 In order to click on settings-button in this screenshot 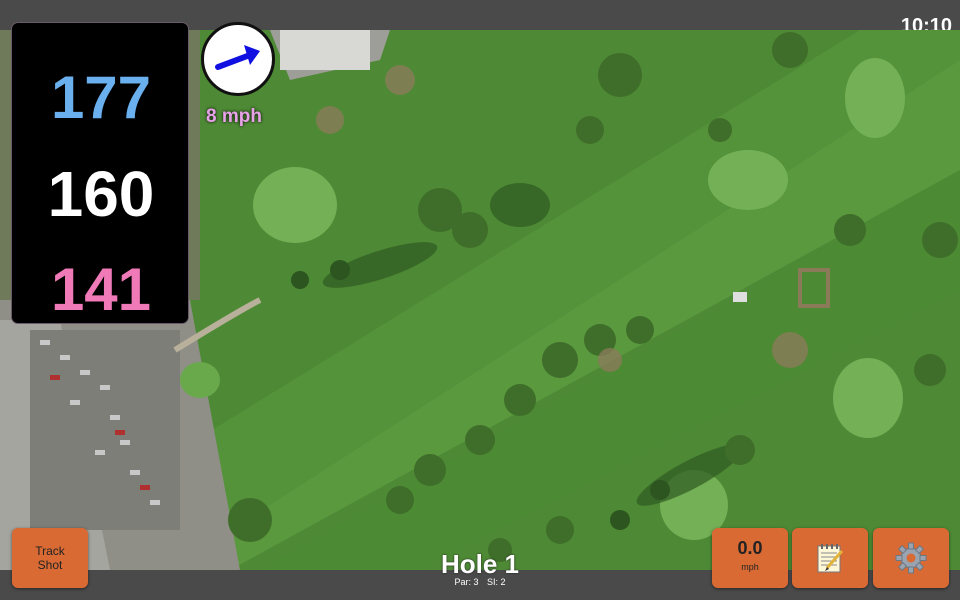, I will do `click(911, 558)`.